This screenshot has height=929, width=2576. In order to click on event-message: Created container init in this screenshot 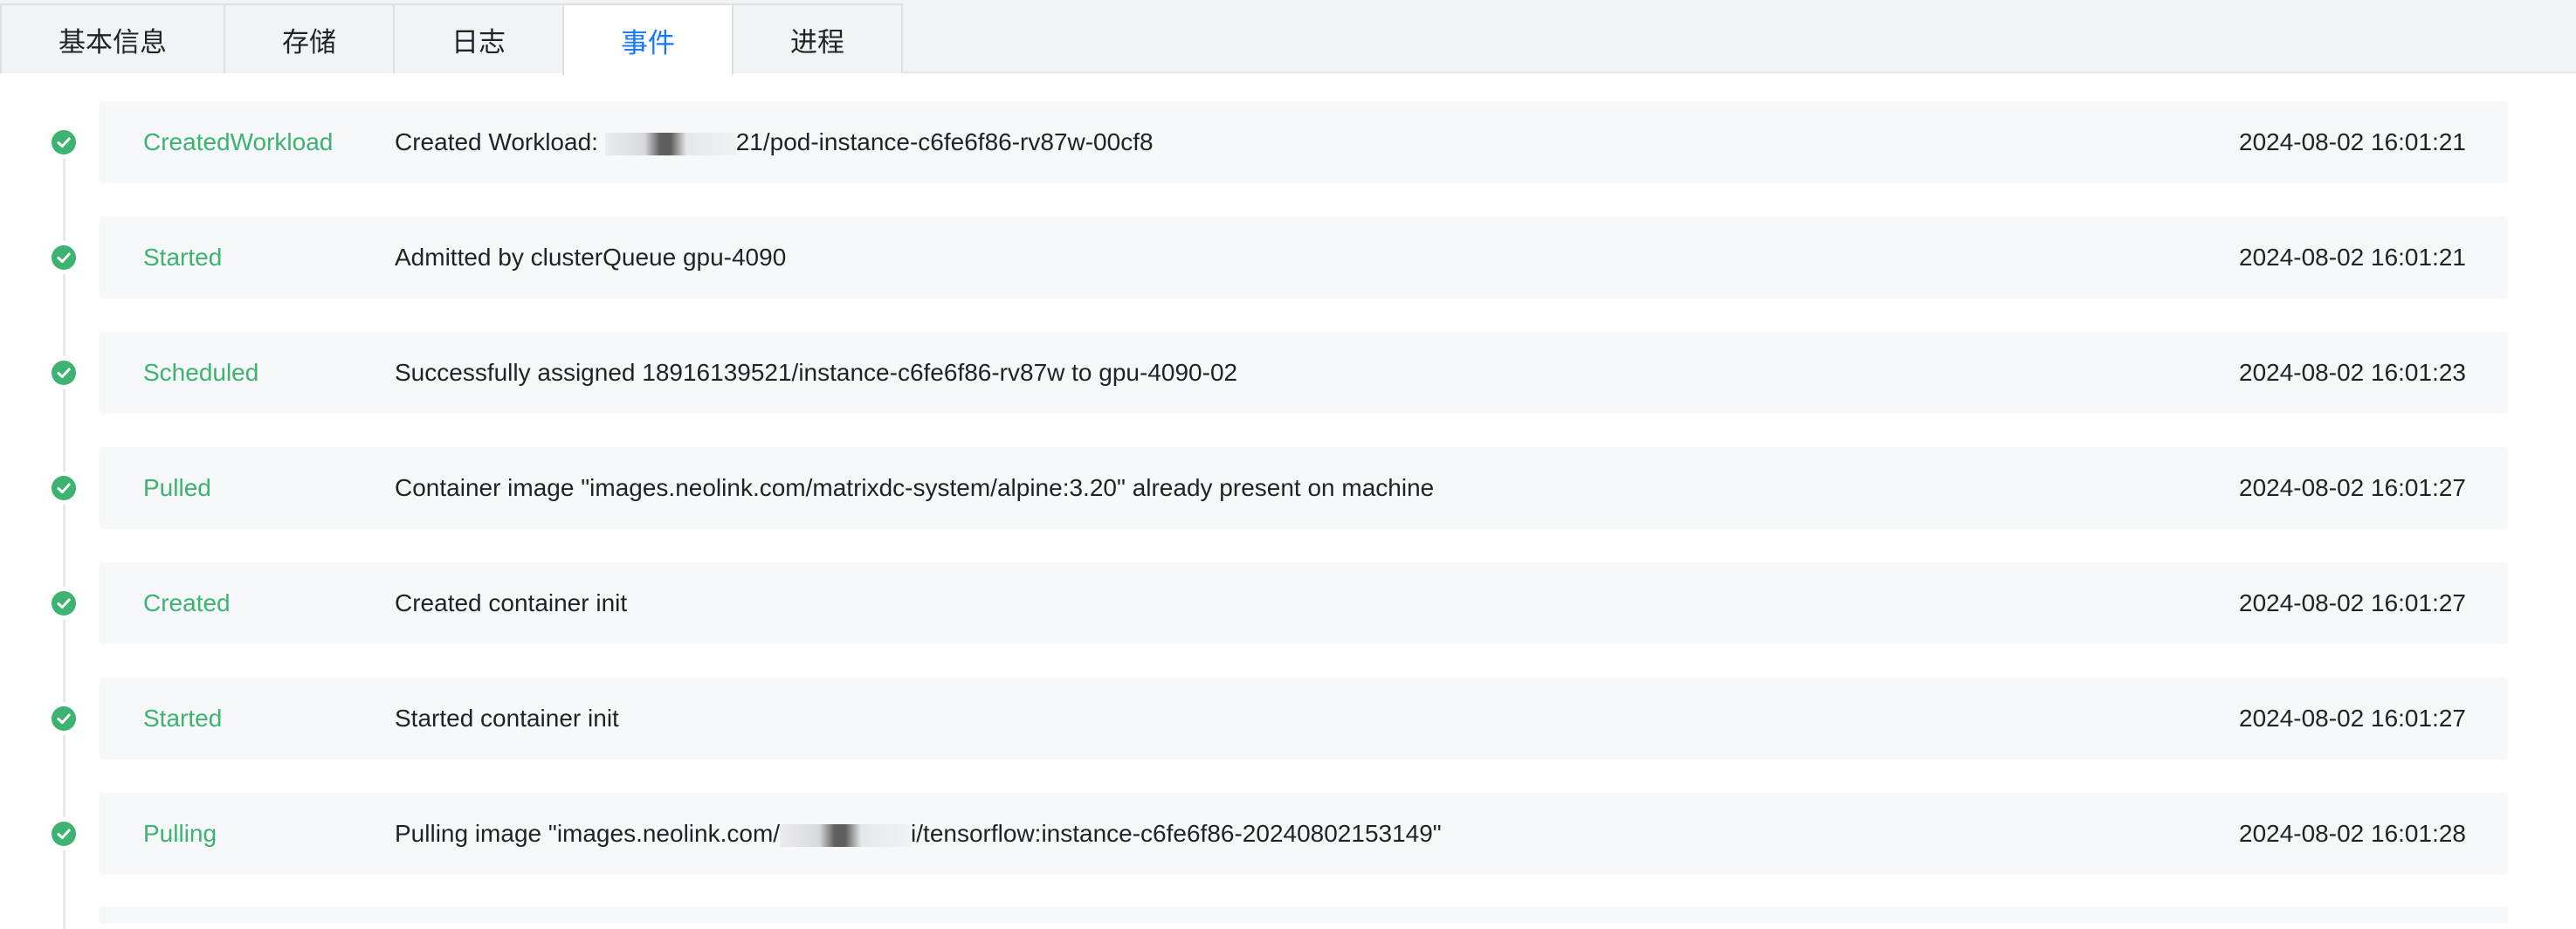, I will do `click(511, 602)`.